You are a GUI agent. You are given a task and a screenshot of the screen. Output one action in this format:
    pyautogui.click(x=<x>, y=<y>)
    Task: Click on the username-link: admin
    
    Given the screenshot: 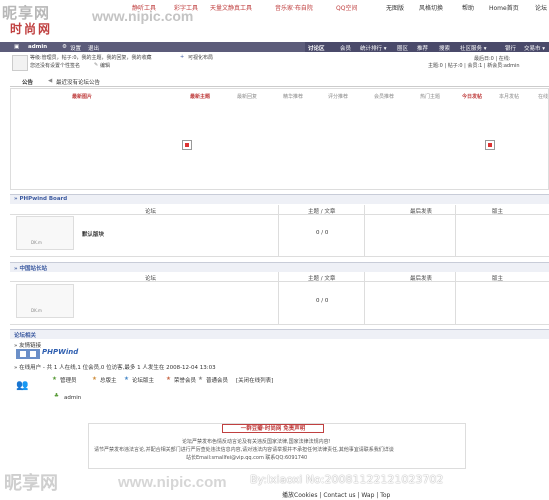 What is the action you would take?
    pyautogui.click(x=37, y=47)
    